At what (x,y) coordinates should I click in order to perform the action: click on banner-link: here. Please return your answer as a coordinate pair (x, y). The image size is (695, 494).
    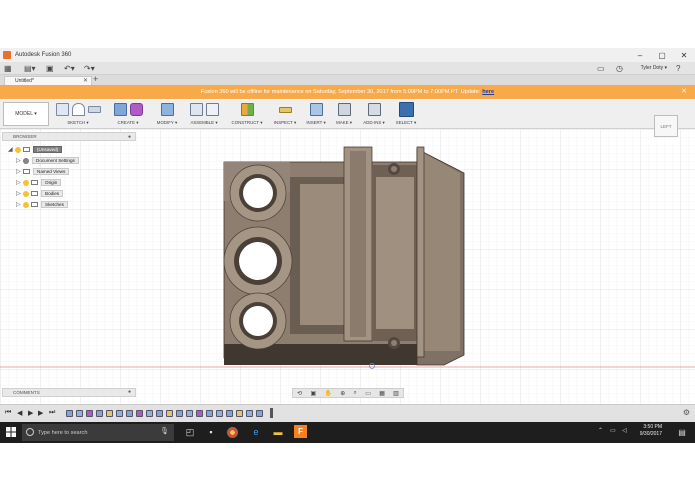
    Looking at the image, I should click on (488, 92).